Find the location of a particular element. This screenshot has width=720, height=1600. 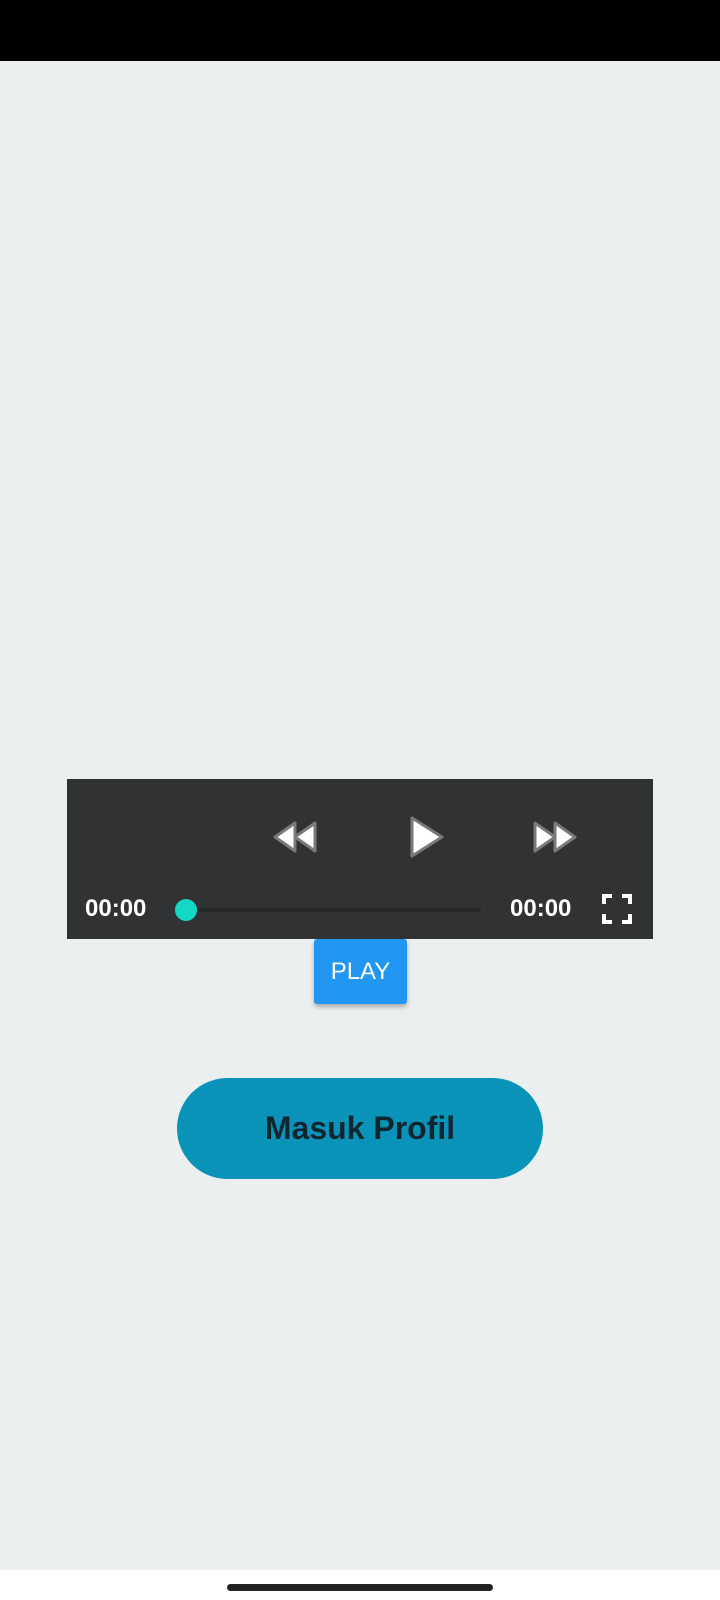

fullscreen-icon is located at coordinates (617, 909).